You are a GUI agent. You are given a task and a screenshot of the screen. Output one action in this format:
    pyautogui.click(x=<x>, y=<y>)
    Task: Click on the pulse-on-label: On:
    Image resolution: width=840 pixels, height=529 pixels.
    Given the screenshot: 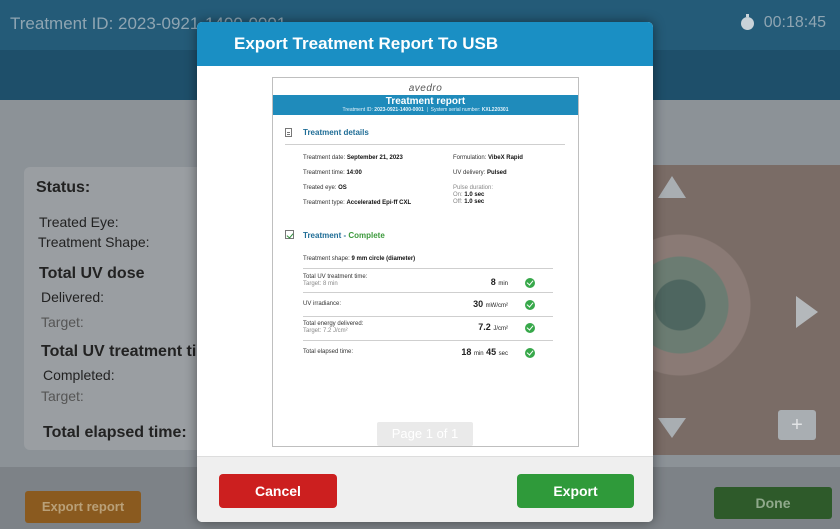 What is the action you would take?
    pyautogui.click(x=458, y=195)
    